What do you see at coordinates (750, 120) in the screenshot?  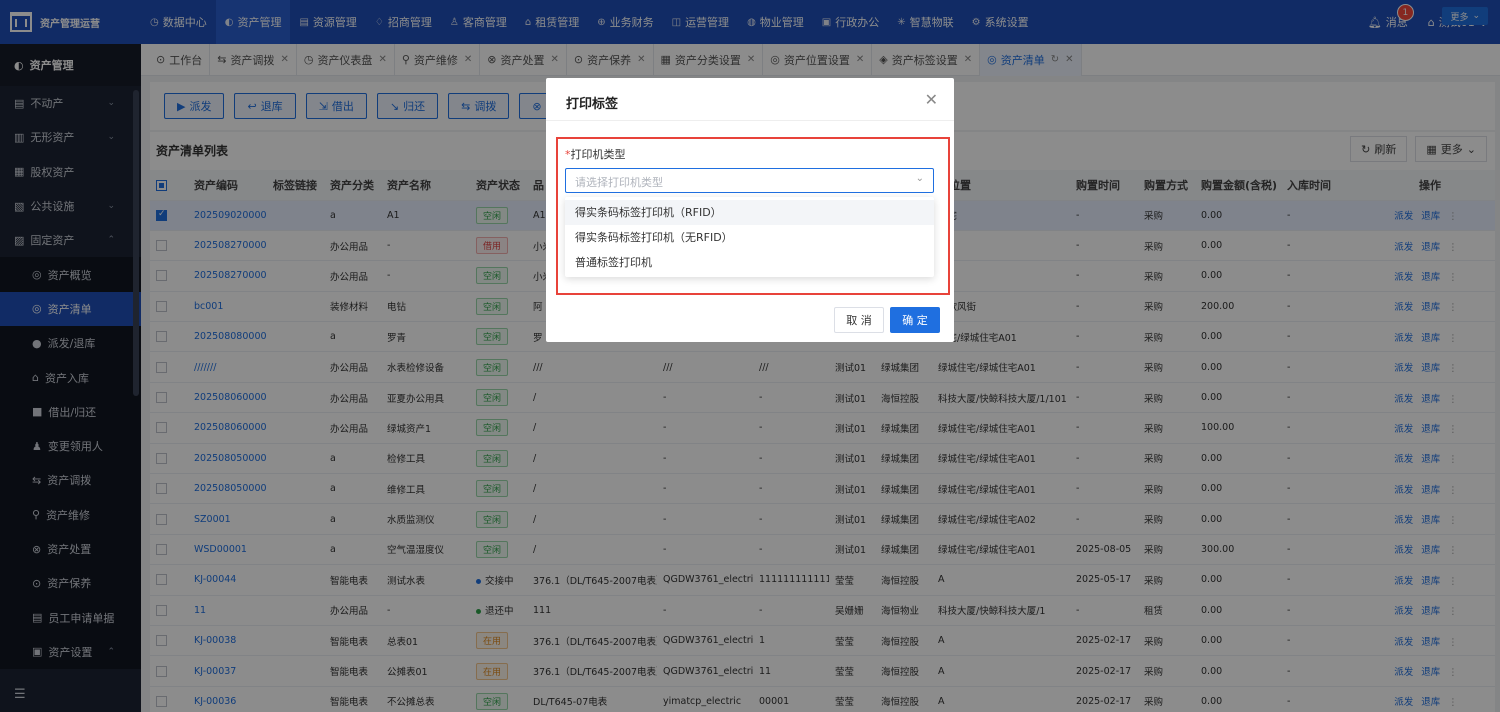 I see `dialog-divider` at bounding box center [750, 120].